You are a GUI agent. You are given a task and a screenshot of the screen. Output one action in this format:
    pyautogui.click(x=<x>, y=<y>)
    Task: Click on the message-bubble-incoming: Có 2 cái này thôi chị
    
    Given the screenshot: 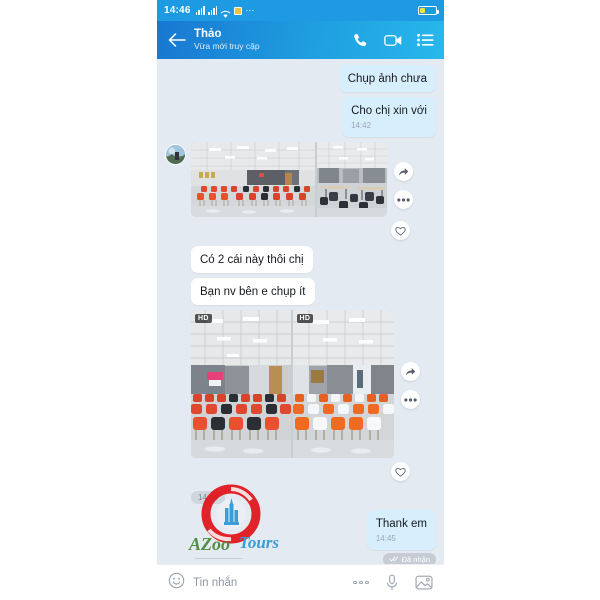 What is the action you would take?
    pyautogui.click(x=252, y=259)
    